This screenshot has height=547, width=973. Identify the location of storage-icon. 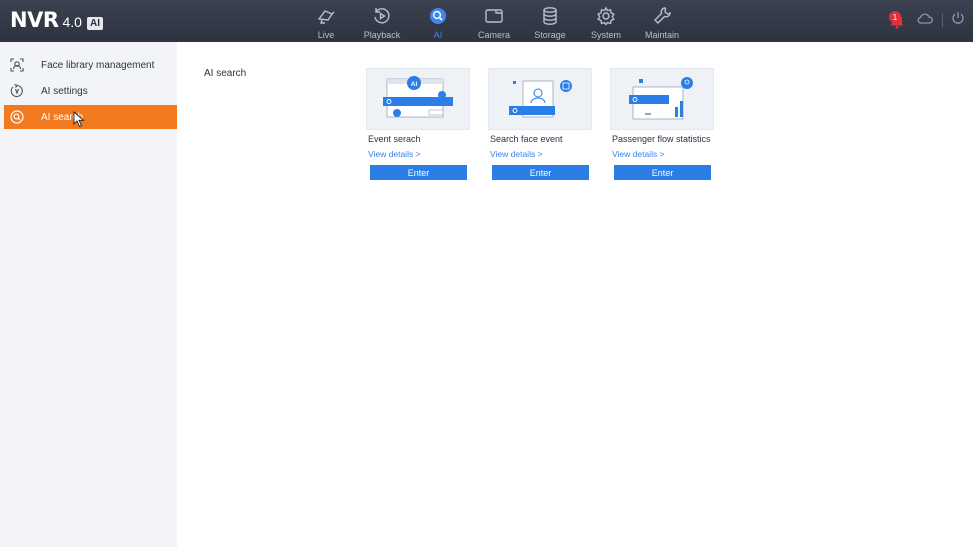
(550, 16).